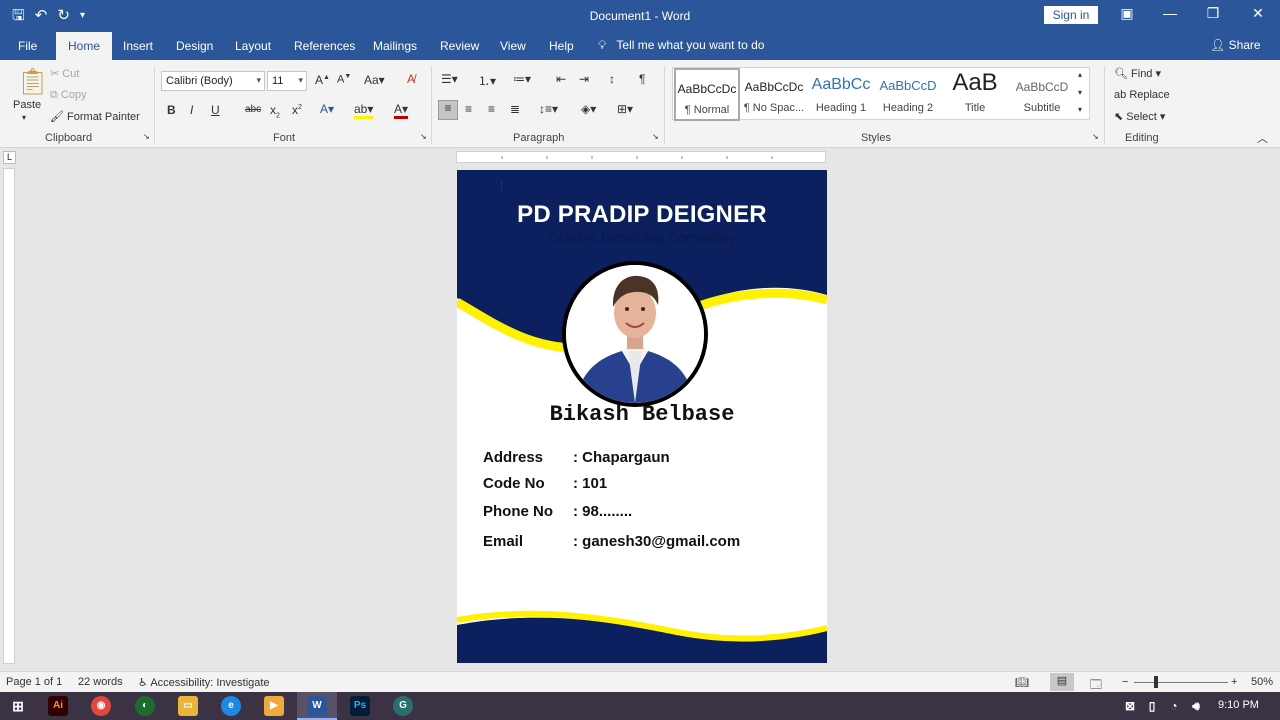  I want to click on word-count: 22 words, so click(100, 682).